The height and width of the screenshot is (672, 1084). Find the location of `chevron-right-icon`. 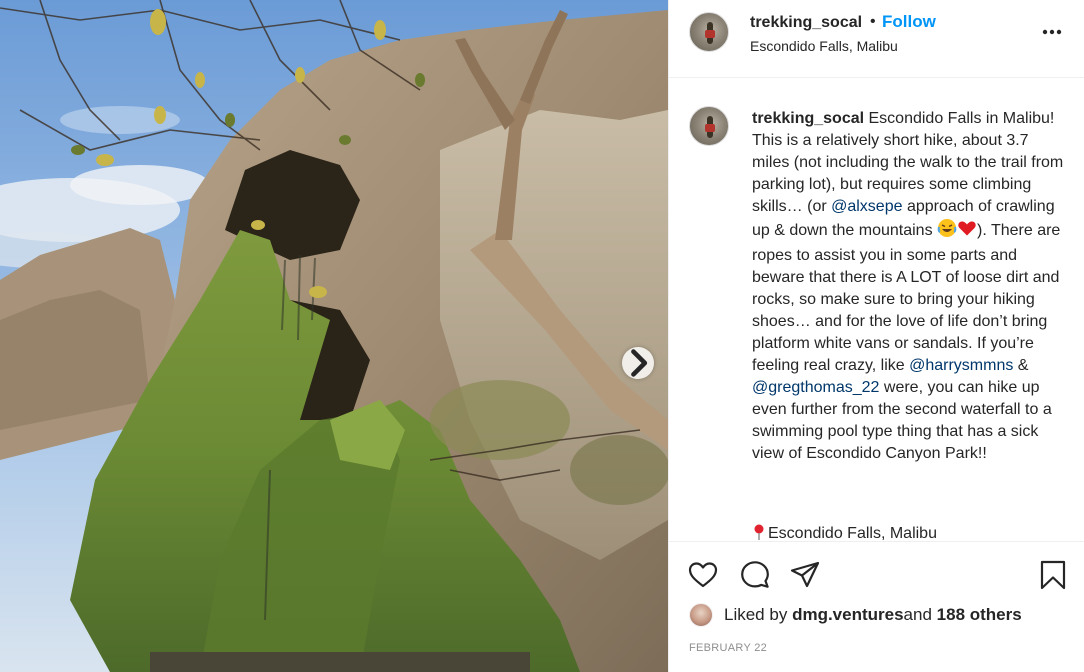

chevron-right-icon is located at coordinates (639, 363).